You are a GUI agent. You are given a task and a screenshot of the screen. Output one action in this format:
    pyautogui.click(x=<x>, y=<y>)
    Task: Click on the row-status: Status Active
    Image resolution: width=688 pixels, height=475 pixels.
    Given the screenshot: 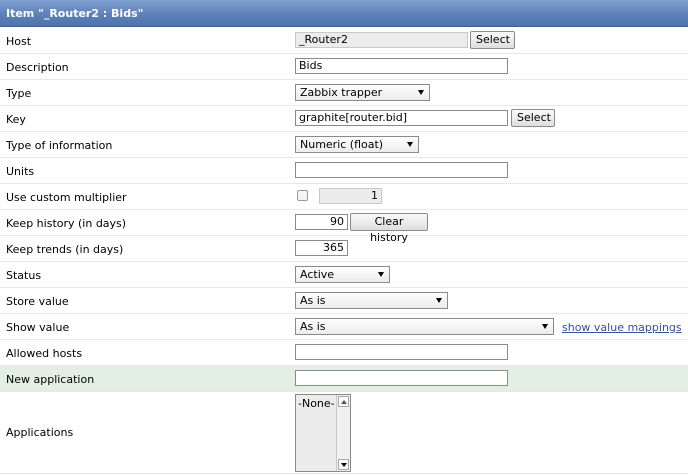 What is the action you would take?
    pyautogui.click(x=344, y=275)
    